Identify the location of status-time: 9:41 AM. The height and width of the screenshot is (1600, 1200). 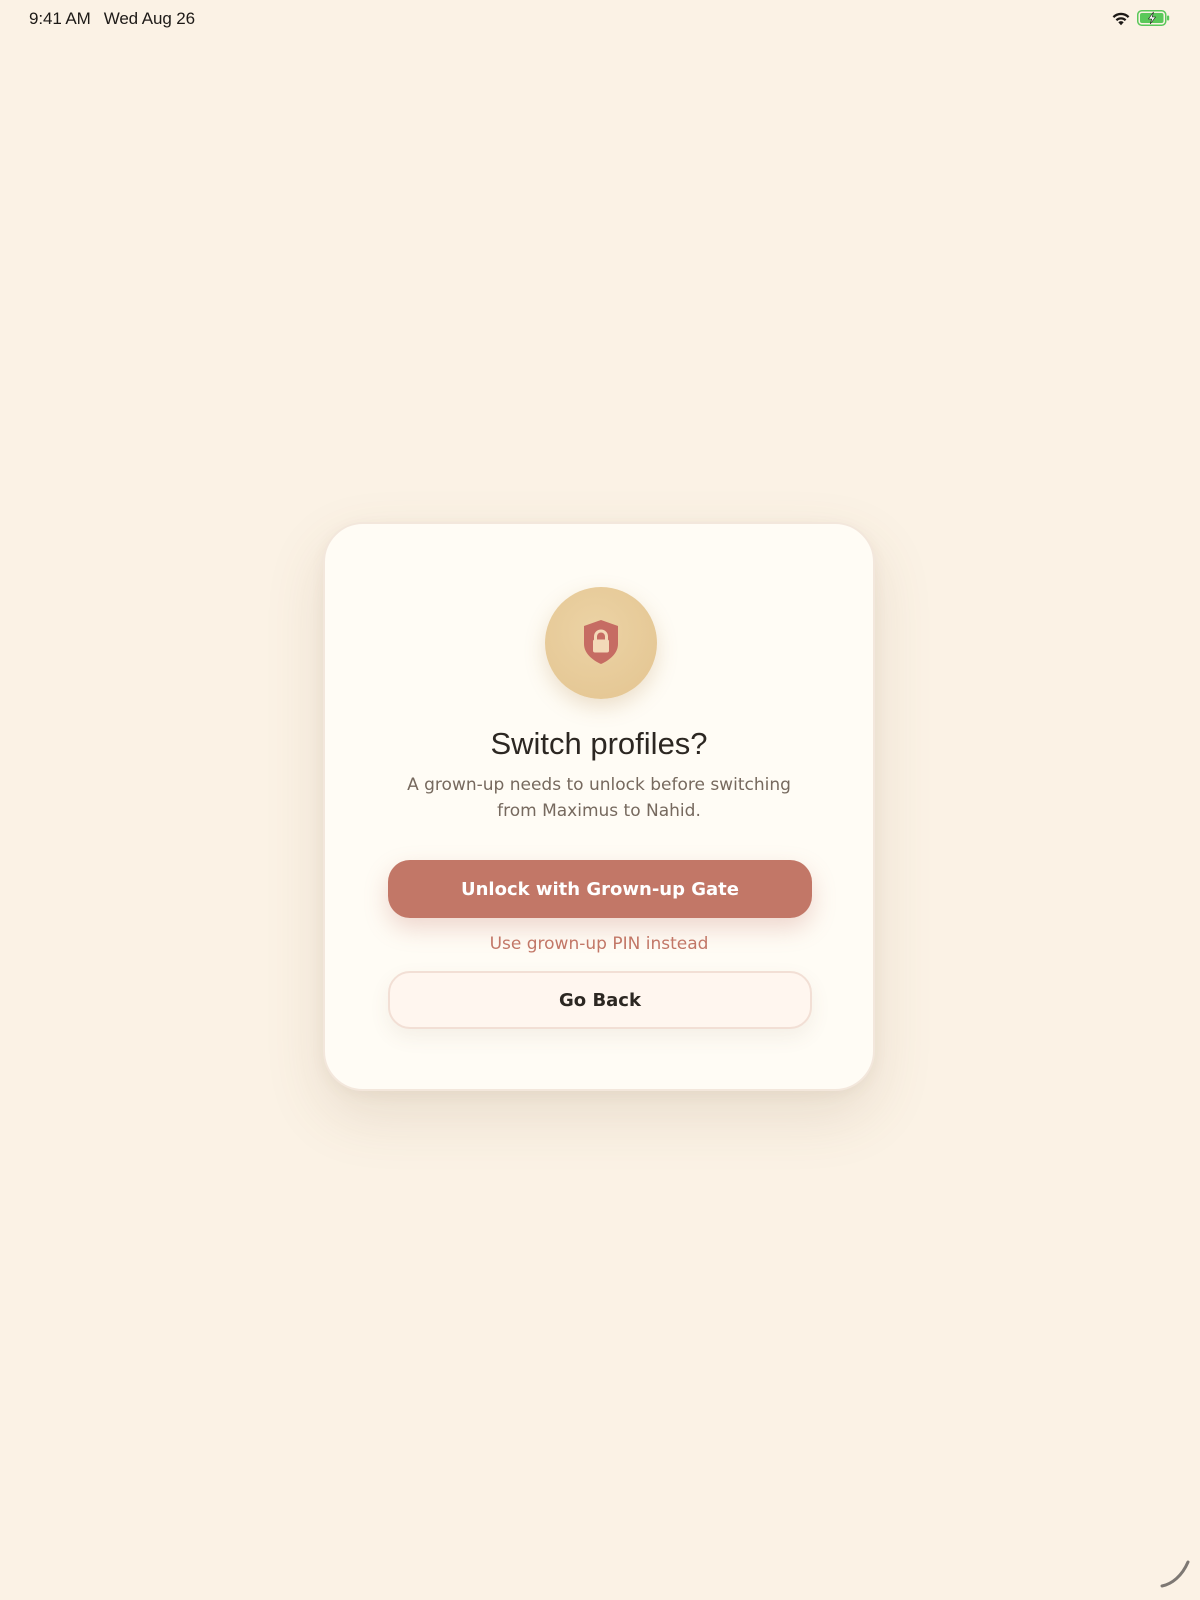
(60, 18).